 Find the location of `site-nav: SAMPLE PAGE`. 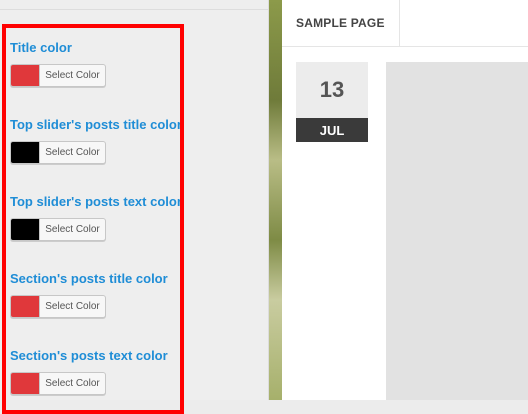

site-nav: SAMPLE PAGE is located at coordinates (405, 23).